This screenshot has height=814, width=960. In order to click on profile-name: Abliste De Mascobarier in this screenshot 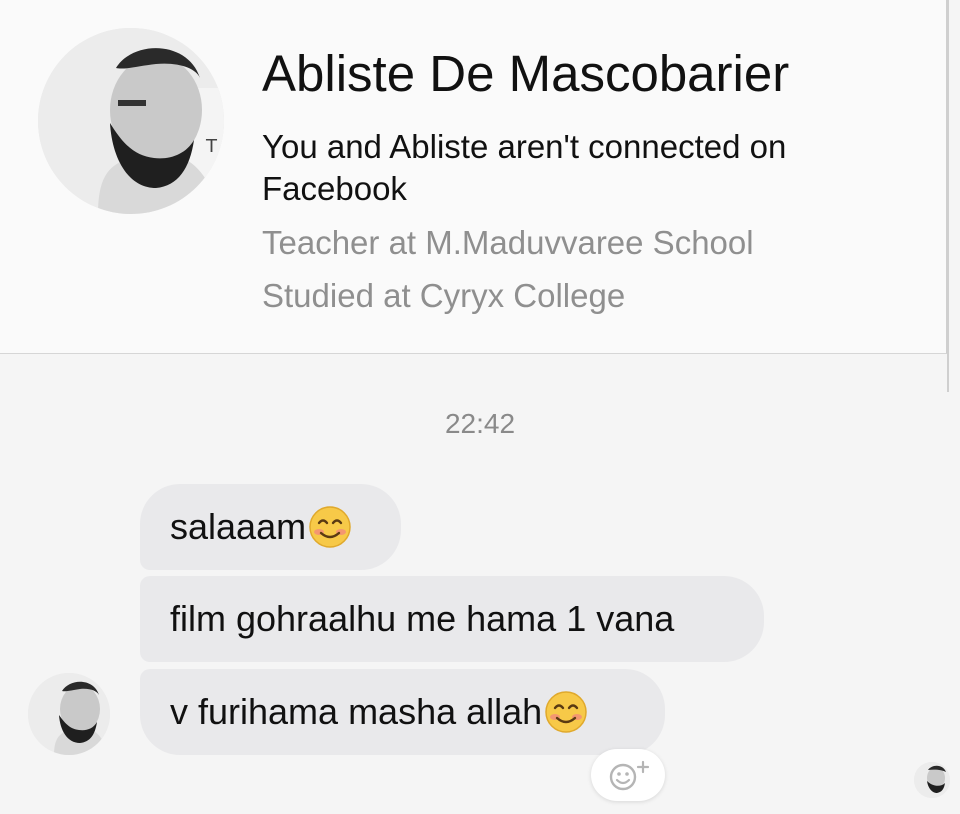, I will do `click(525, 73)`.